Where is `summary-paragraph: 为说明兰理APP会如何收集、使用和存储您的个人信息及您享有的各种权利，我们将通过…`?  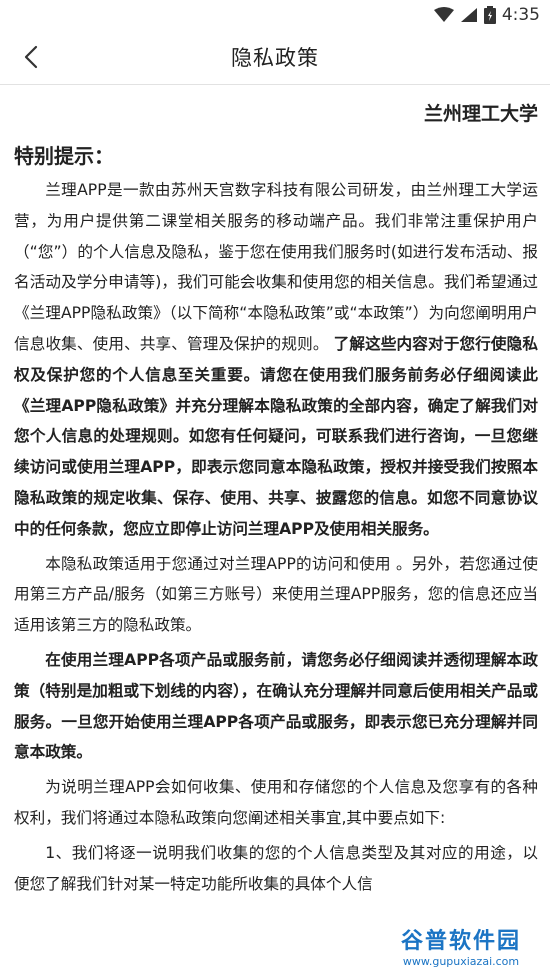
summary-paragraph: 为说明兰理APP会如何收集、使用和存储您的个人信息及您享有的各种权利，我们将通过… is located at coordinates (276, 802).